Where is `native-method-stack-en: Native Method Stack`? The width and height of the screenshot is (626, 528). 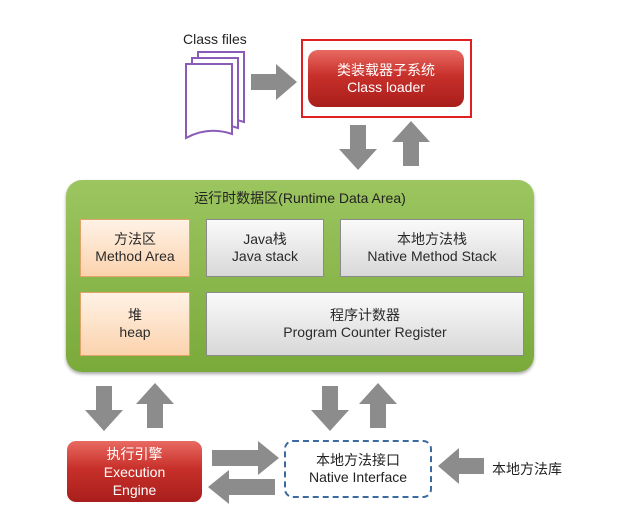 native-method-stack-en: Native Method Stack is located at coordinates (432, 256).